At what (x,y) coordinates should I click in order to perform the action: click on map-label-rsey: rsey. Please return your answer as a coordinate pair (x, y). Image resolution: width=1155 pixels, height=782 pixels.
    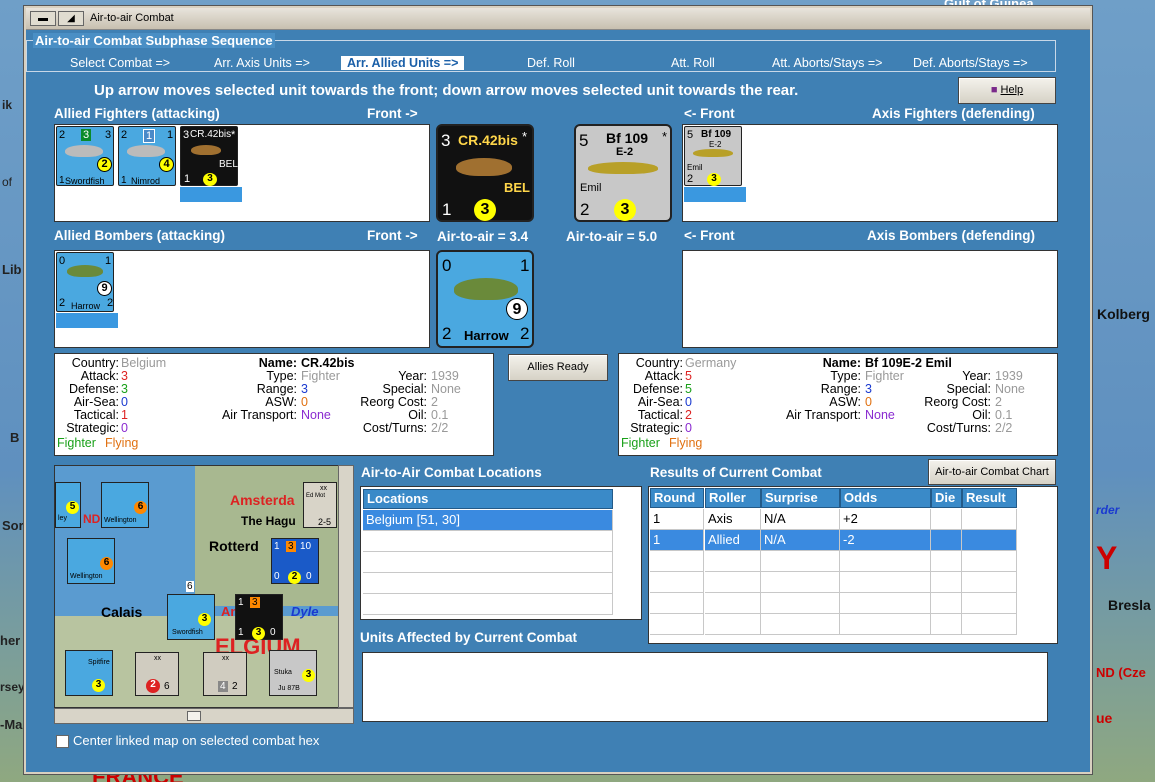
    Looking at the image, I should click on (12, 687).